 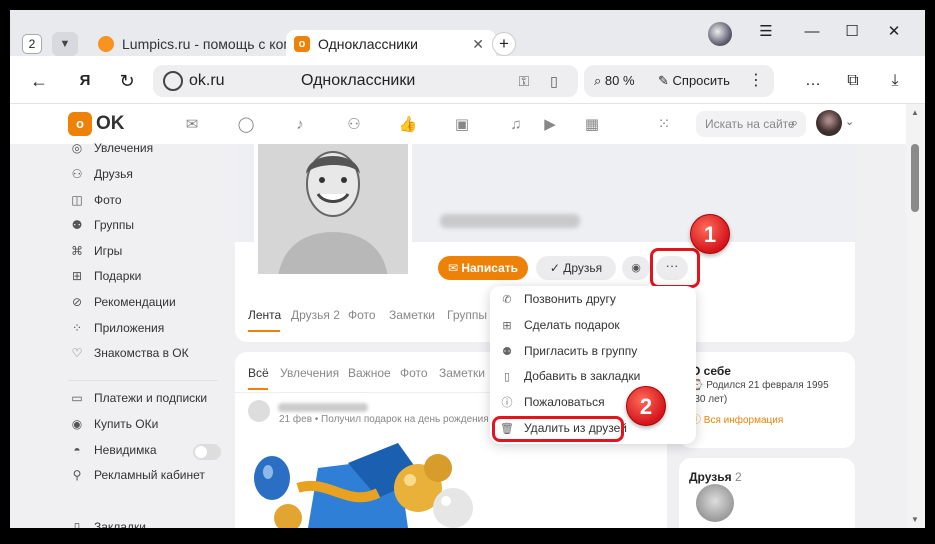 What do you see at coordinates (462, 125) in the screenshot?
I see `video-icon: ▣` at bounding box center [462, 125].